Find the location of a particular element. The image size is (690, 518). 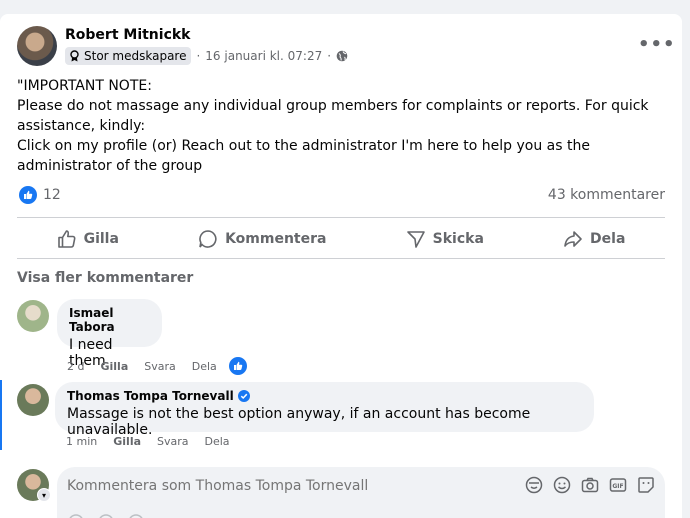

comment-time: 2 d is located at coordinates (75, 366).